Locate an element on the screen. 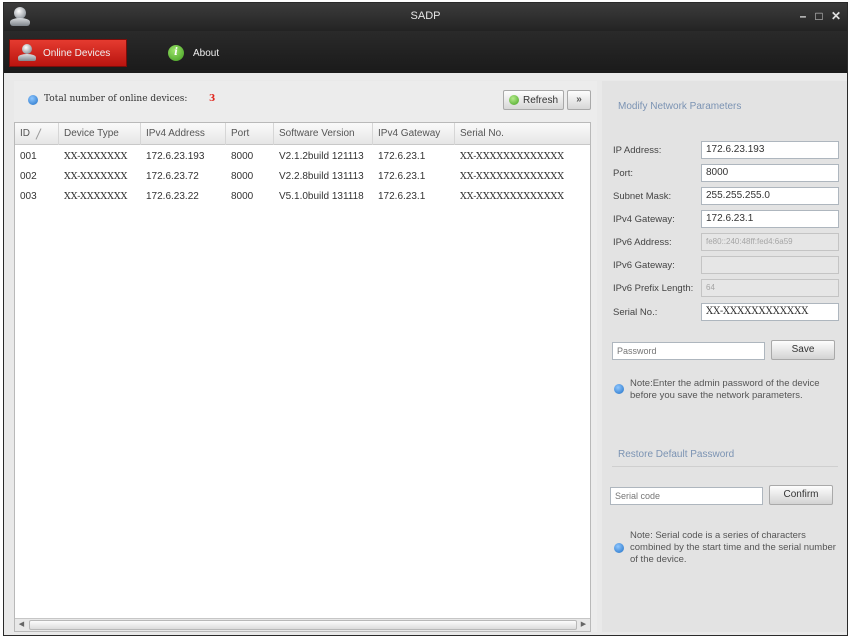  serial-code-input is located at coordinates (686, 496).